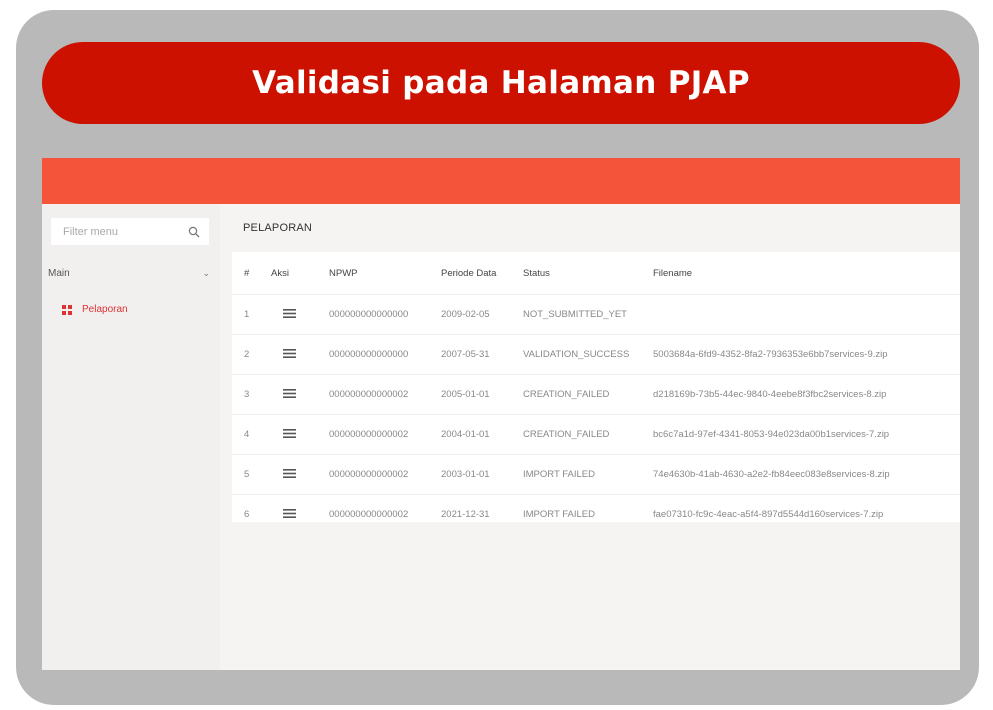 The width and height of the screenshot is (993, 710). Describe the element at coordinates (251, 314) in the screenshot. I see `row-number: 1` at that location.